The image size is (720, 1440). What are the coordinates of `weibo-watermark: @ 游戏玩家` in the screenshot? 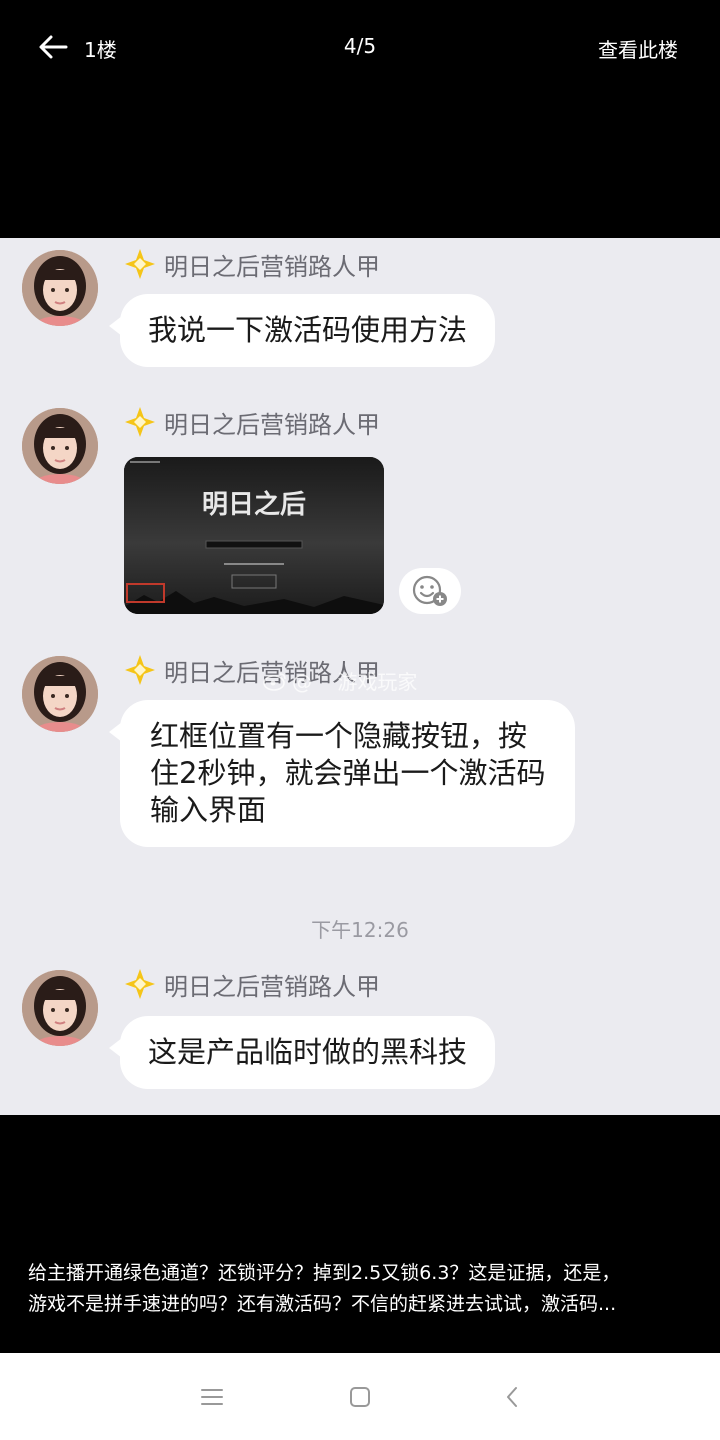 It's located at (339, 680).